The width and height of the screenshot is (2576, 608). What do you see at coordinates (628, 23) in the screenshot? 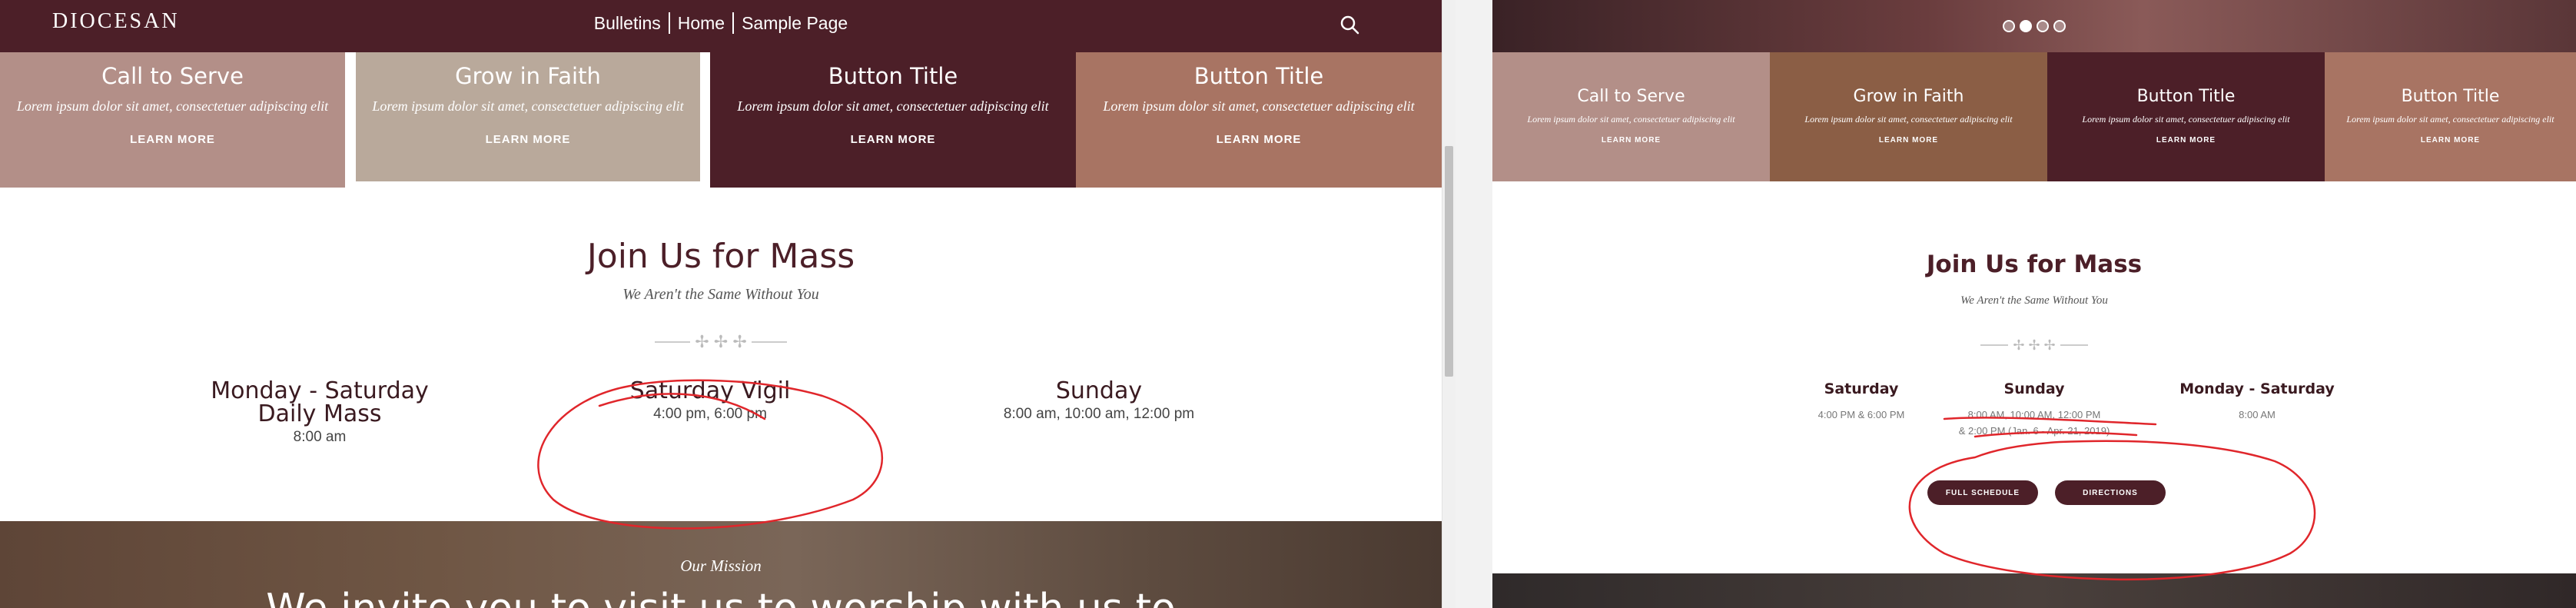
I see `nav-item-bulletins: Bulletins` at bounding box center [628, 23].